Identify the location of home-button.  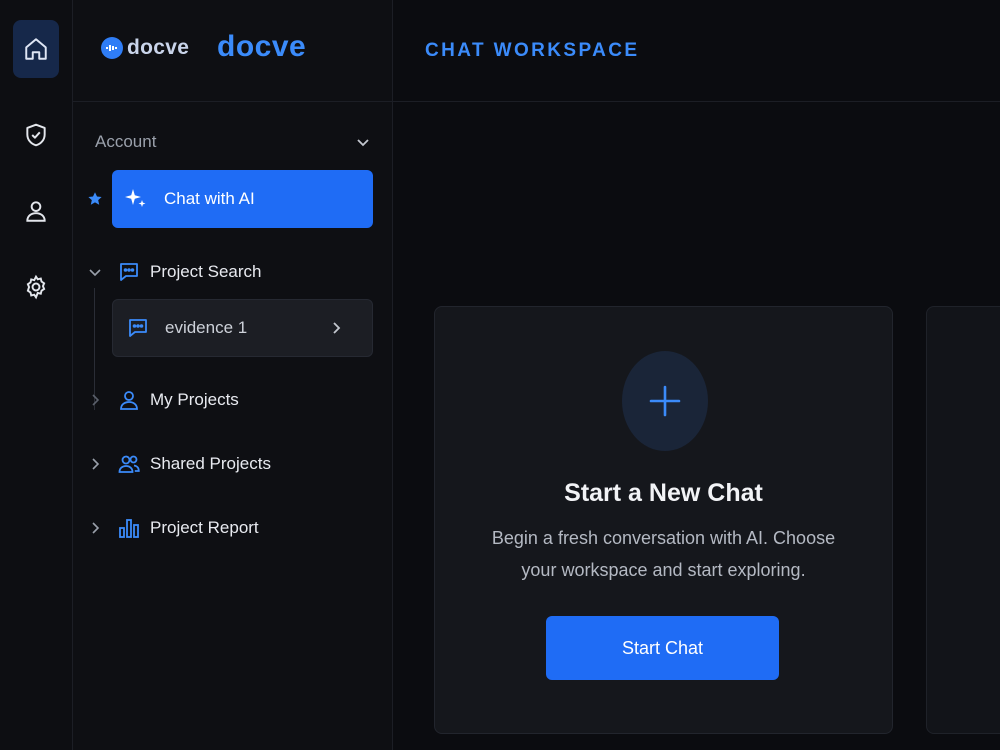
(36, 49).